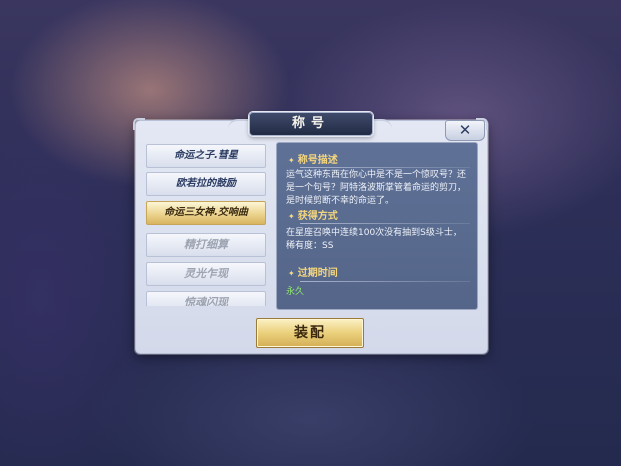 The image size is (621, 466). I want to click on obtain-text: 在星座召唤中连续100次没有抽到S级斗士，稀有度：SS, so click(374, 239).